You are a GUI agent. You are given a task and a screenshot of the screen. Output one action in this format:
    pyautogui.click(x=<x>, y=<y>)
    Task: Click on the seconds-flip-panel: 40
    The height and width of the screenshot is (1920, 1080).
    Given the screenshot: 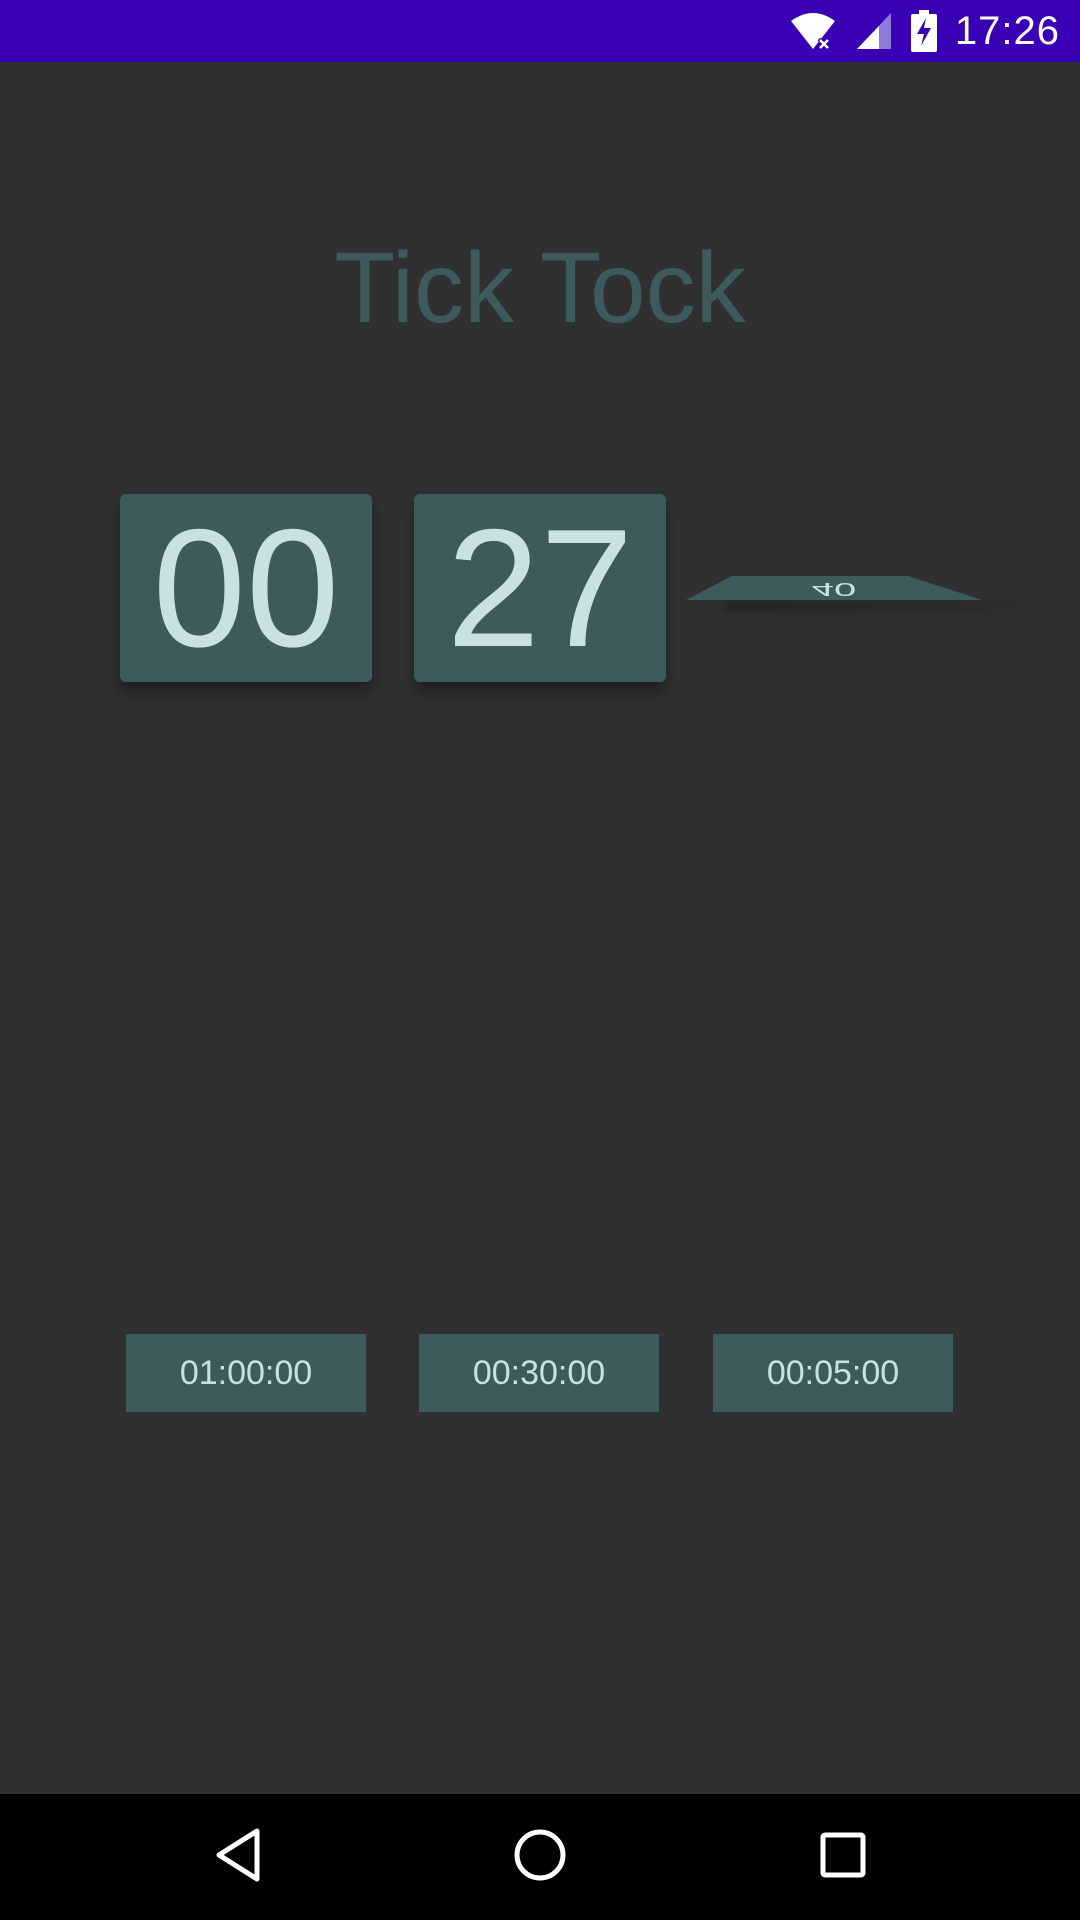 What is the action you would take?
    pyautogui.click(x=851, y=594)
    